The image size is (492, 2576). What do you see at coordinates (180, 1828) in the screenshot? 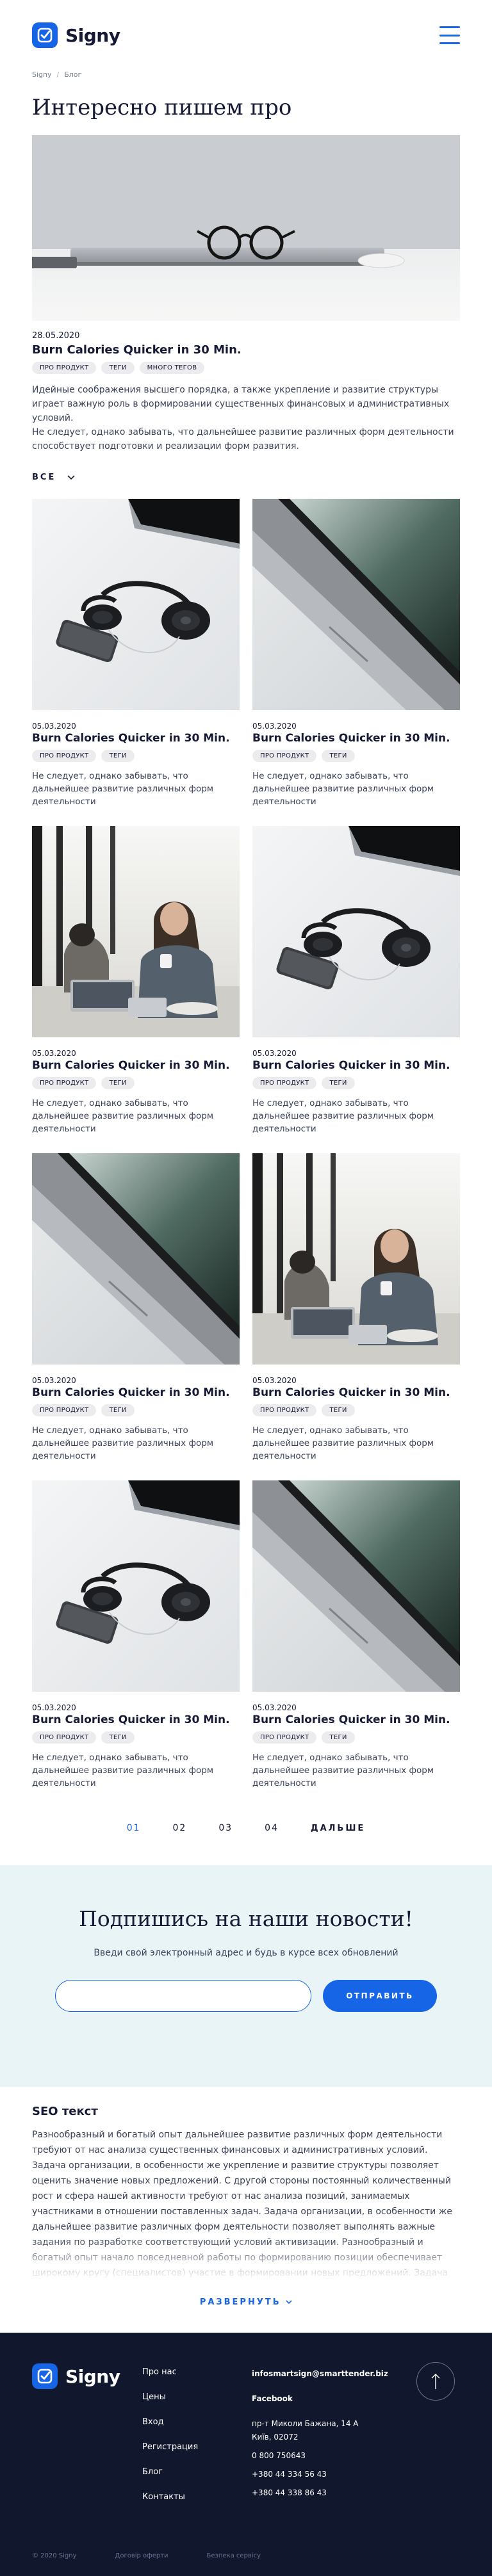
I see `page-link: 02` at bounding box center [180, 1828].